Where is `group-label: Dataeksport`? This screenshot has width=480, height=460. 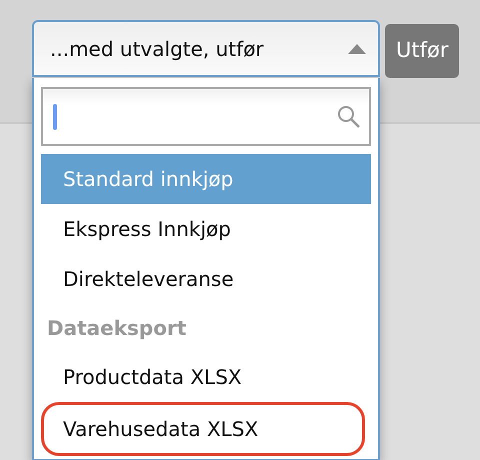 group-label: Dataeksport is located at coordinates (117, 328).